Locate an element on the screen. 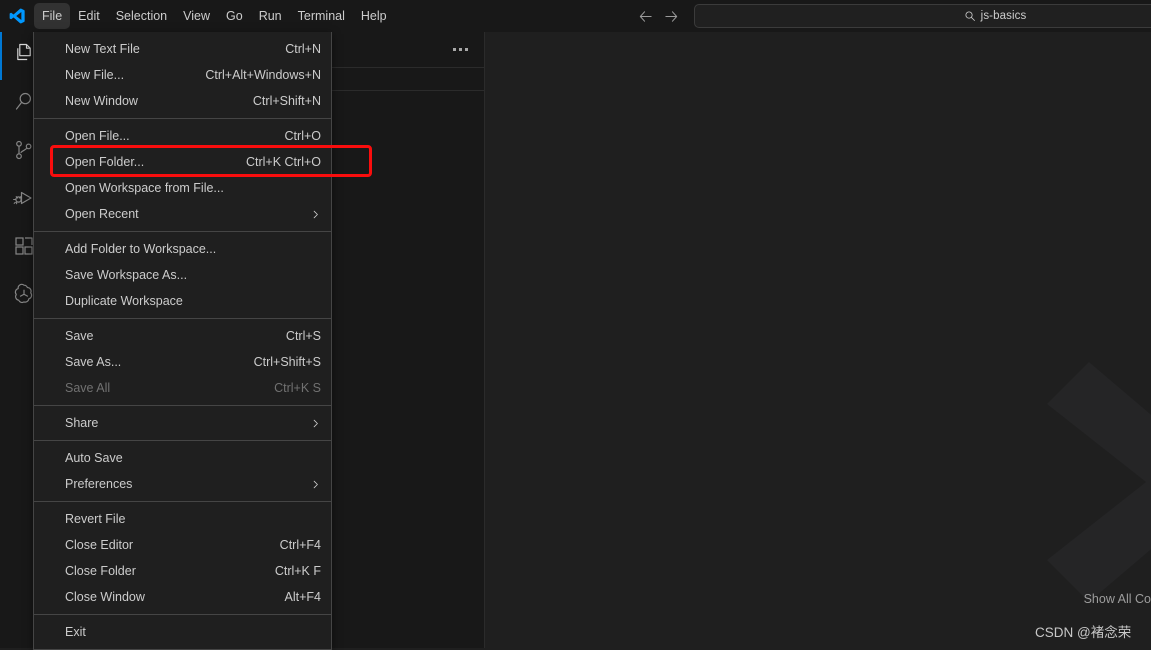 The image size is (1151, 650). menubar-item-go: Go is located at coordinates (234, 16).